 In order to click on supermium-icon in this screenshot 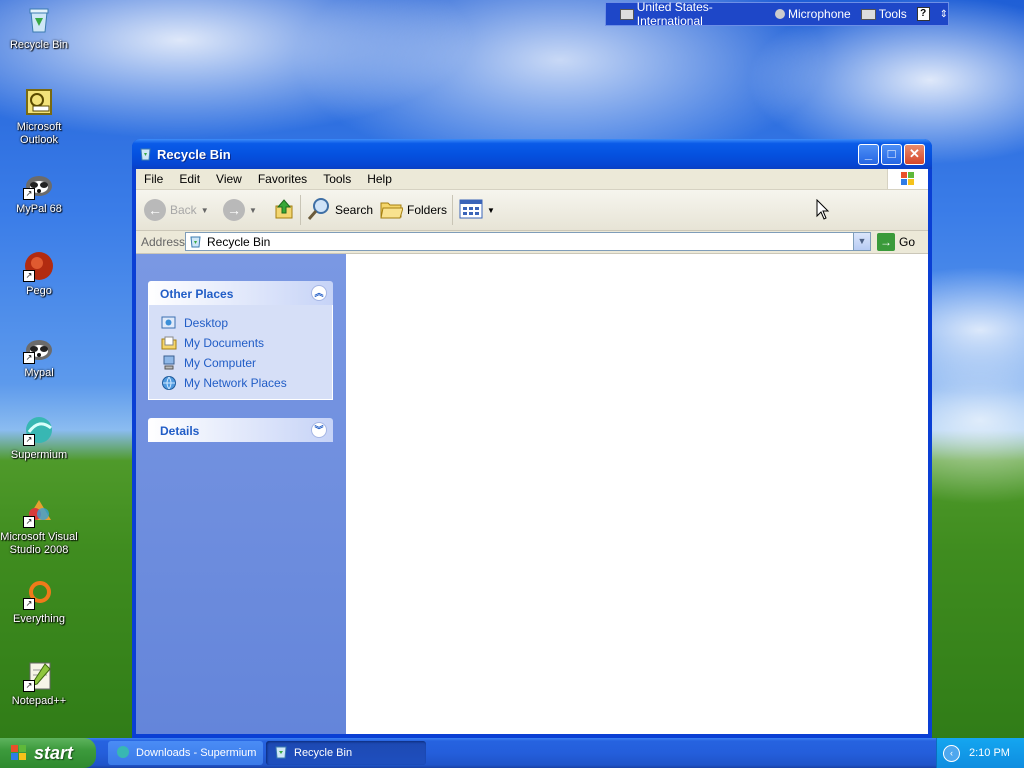, I will do `click(123, 753)`.